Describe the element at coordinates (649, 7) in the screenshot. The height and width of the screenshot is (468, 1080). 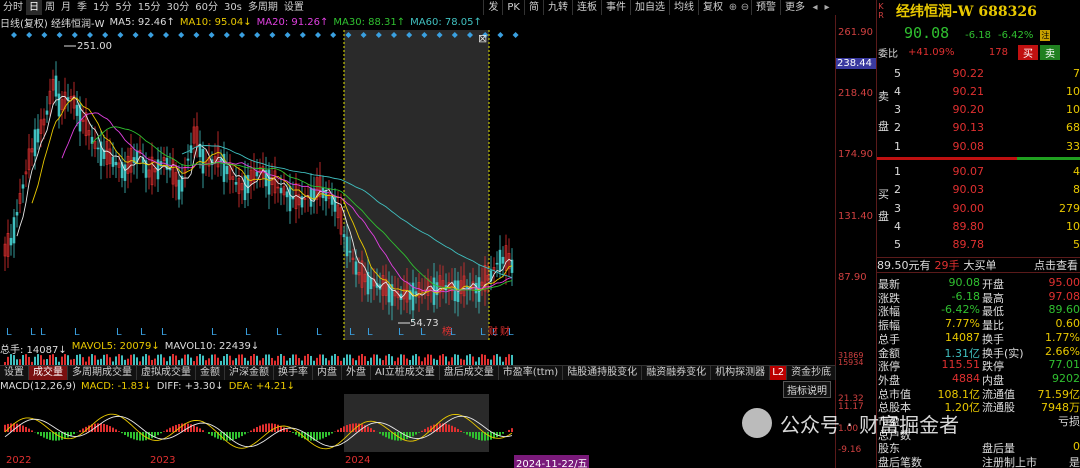
I see `toolbar-add-watch-button: 加自选` at that location.